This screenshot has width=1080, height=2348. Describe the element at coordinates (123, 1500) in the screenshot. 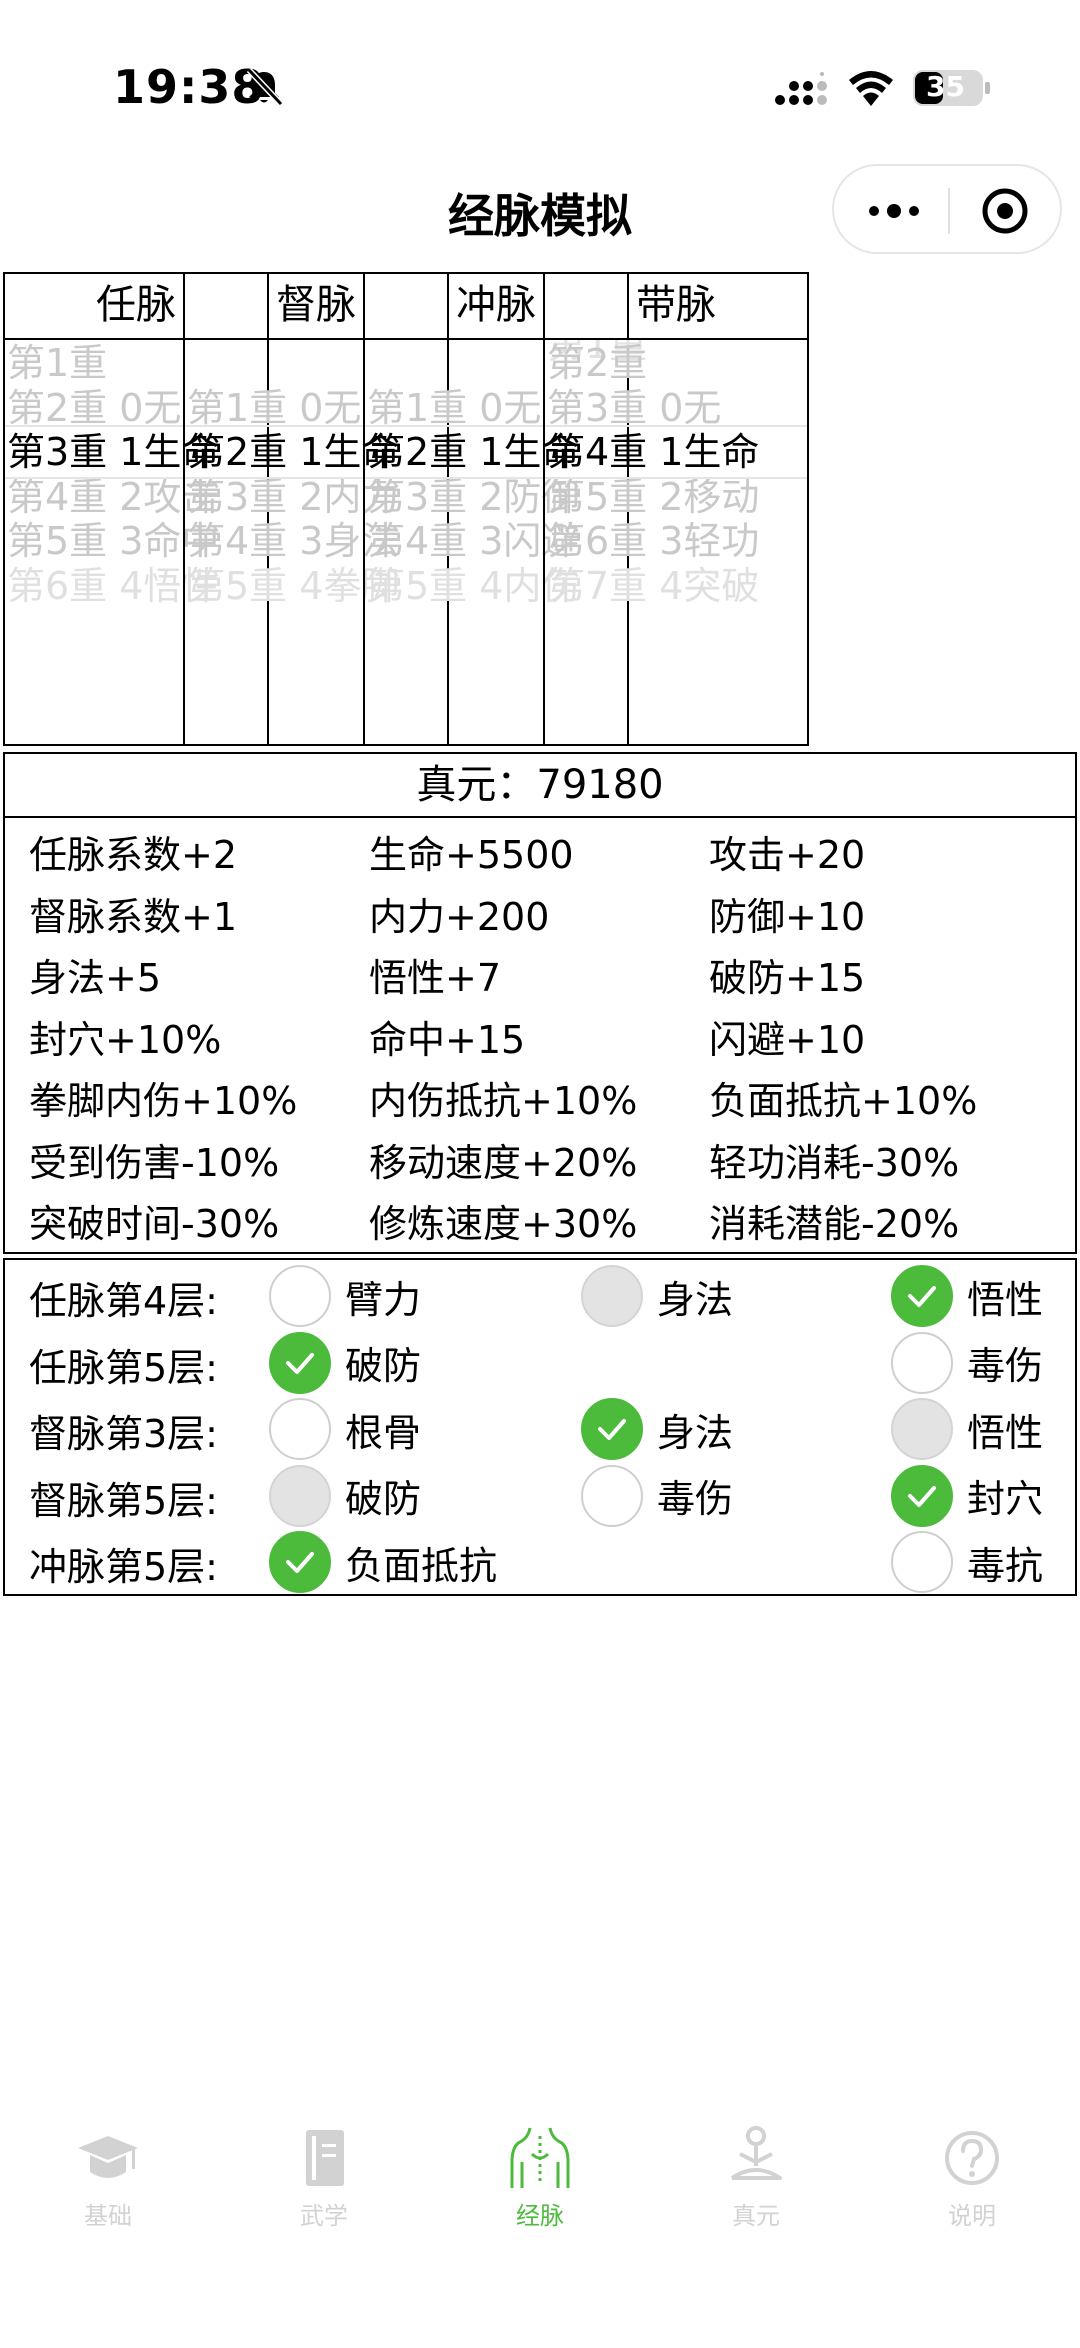

I see `option-row-label: 督脉第5层:` at that location.